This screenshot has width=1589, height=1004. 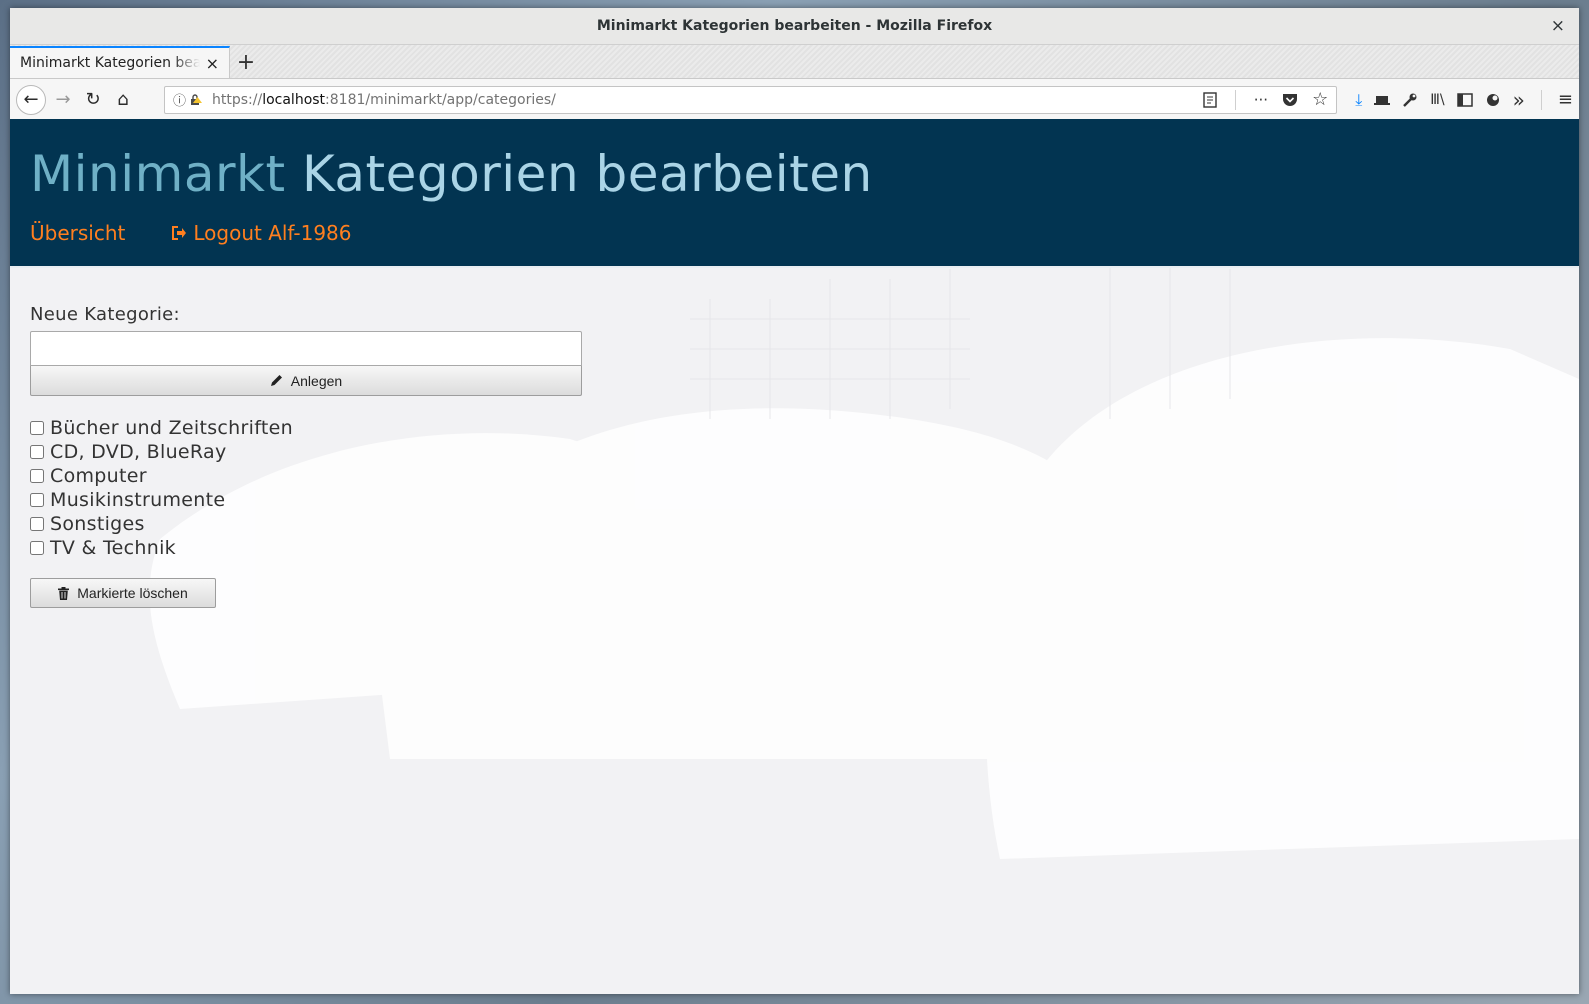 What do you see at coordinates (179, 99) in the screenshot?
I see `site-info-icon: ⓘ` at bounding box center [179, 99].